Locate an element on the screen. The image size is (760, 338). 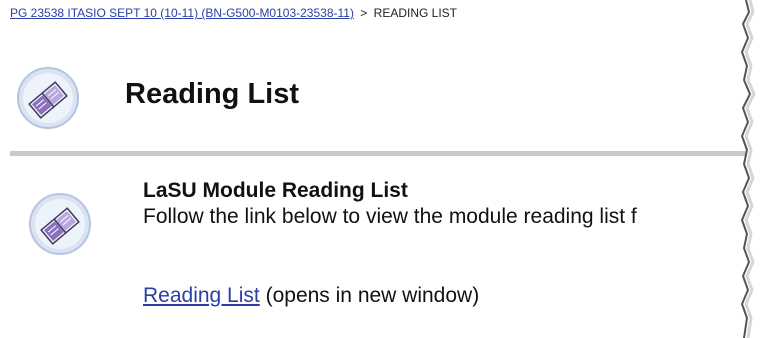
header-divider is located at coordinates (385, 153).